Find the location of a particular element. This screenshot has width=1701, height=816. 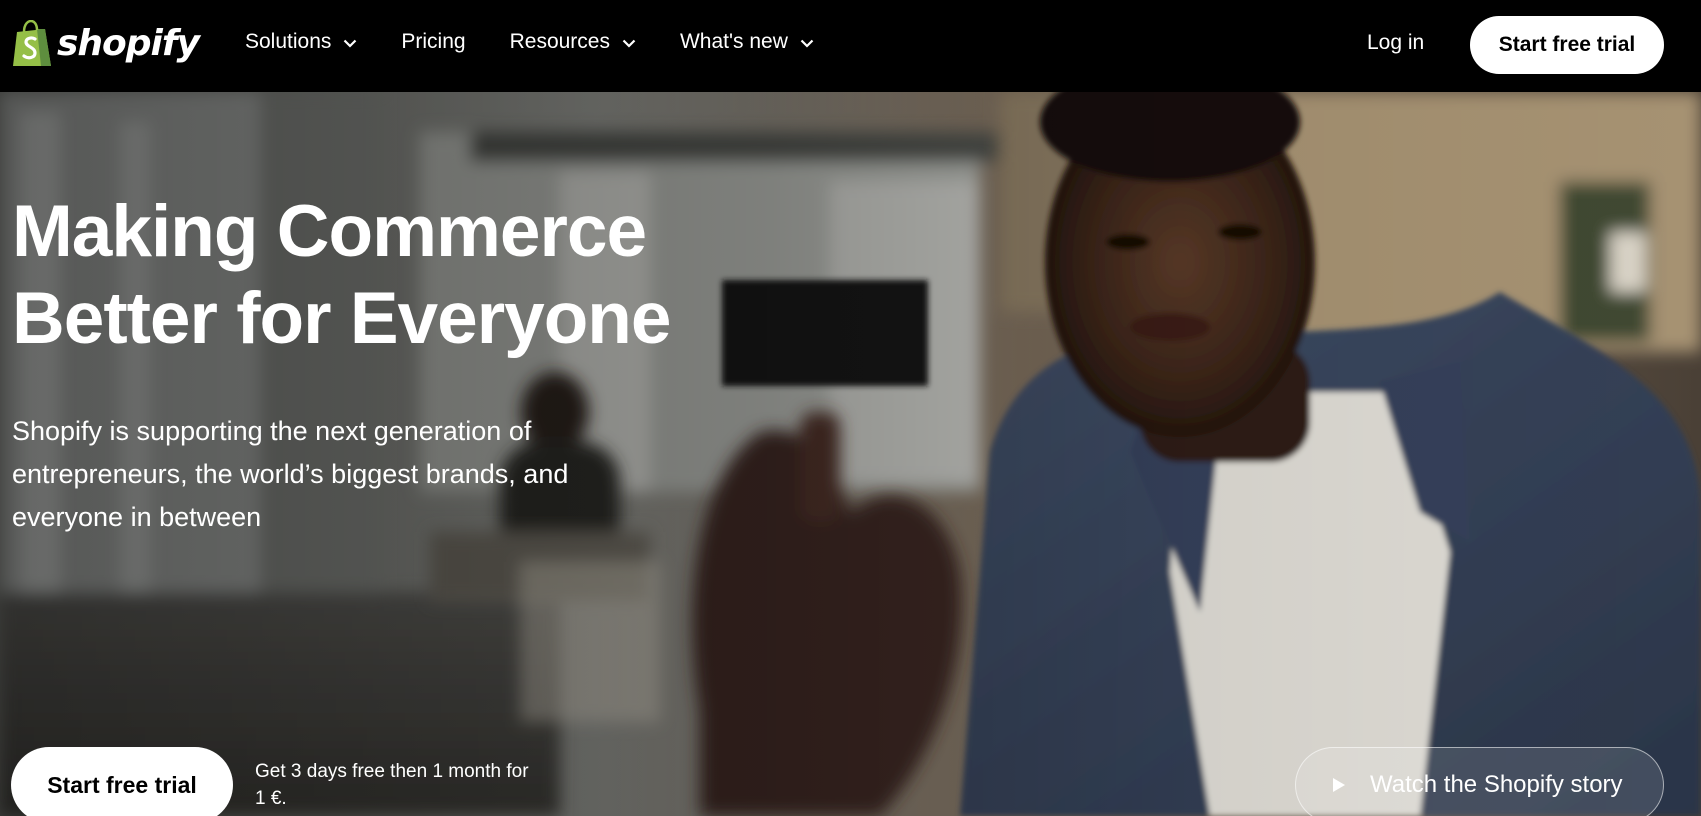

main-menu: Solutions Pricing Resources What's new is located at coordinates (551, 42).